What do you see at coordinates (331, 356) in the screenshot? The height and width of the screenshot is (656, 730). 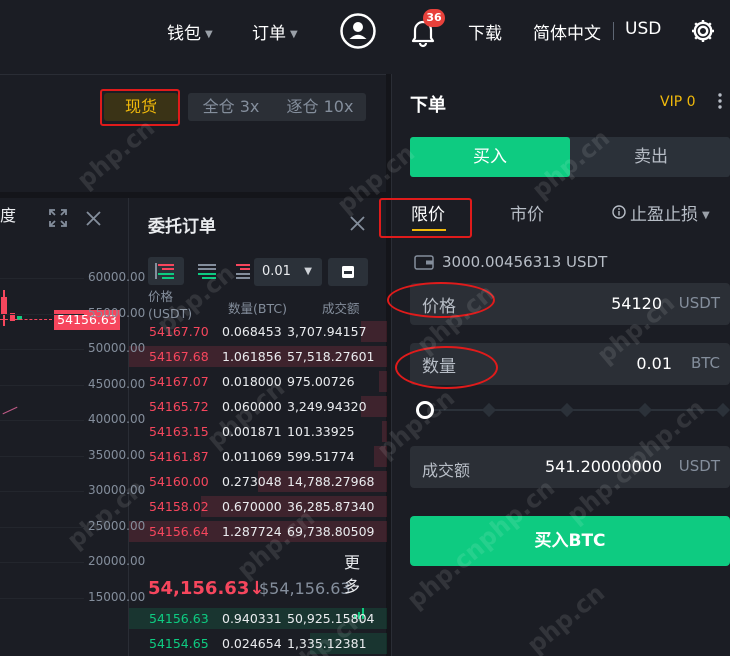 I see `order-total: 57,518.27601` at bounding box center [331, 356].